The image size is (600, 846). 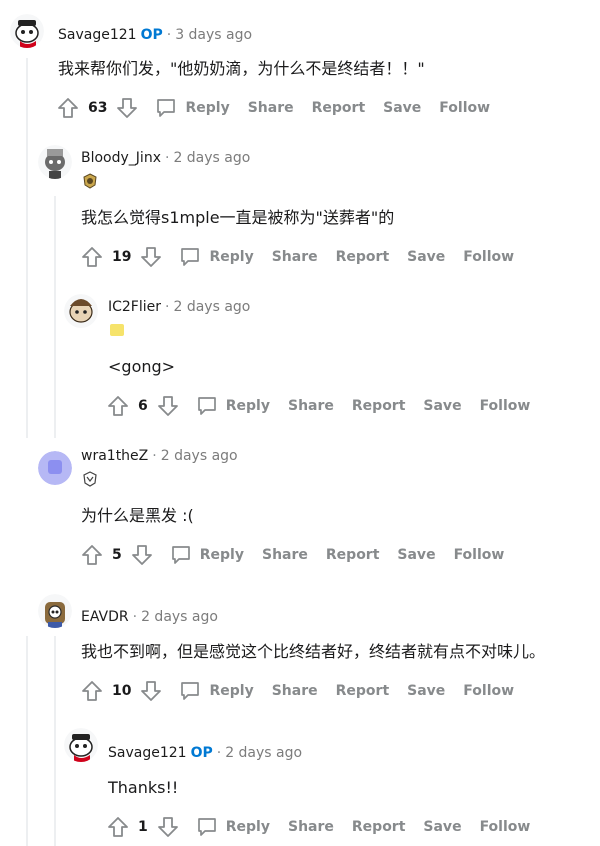 What do you see at coordinates (114, 456) in the screenshot?
I see `author-name: wra1theZ` at bounding box center [114, 456].